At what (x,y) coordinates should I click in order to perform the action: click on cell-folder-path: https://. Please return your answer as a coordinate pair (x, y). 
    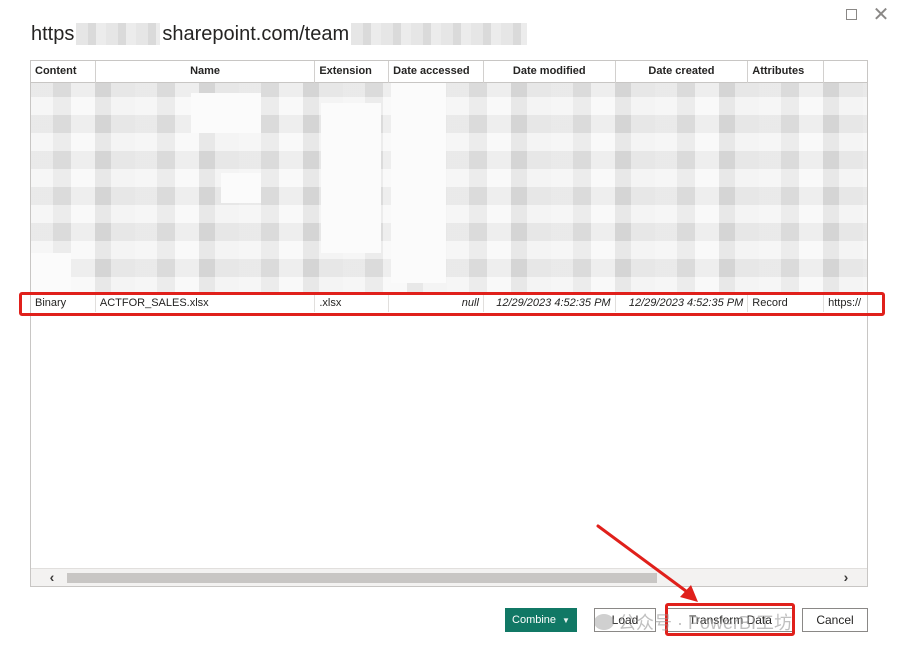
    Looking at the image, I should click on (845, 303).